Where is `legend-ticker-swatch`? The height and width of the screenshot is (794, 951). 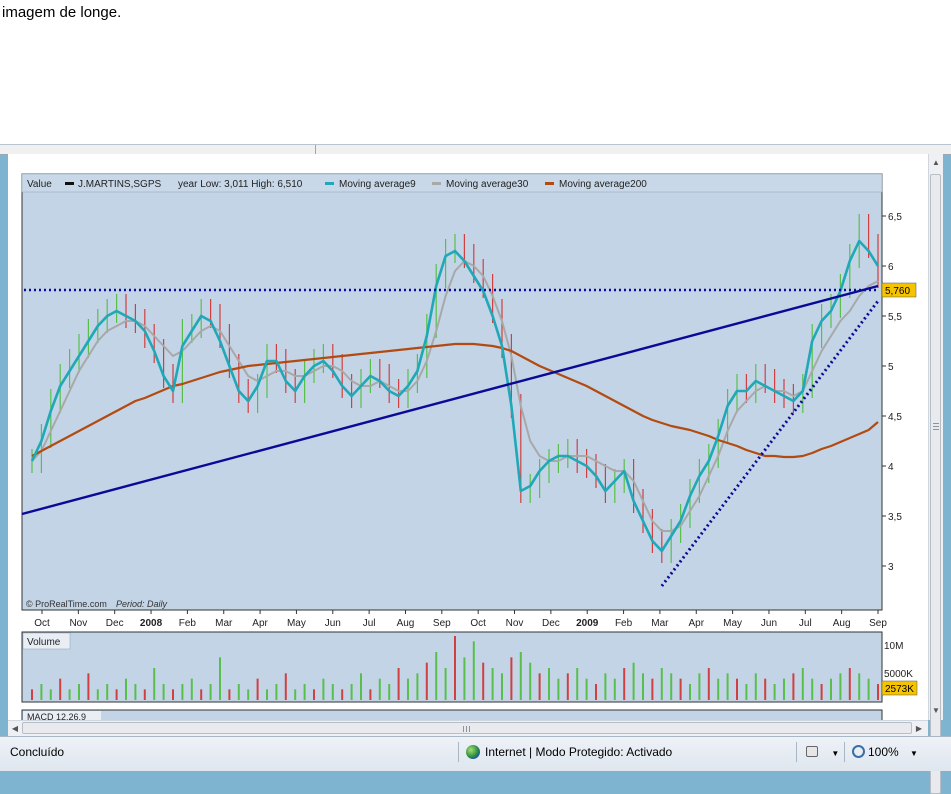 legend-ticker-swatch is located at coordinates (69, 183).